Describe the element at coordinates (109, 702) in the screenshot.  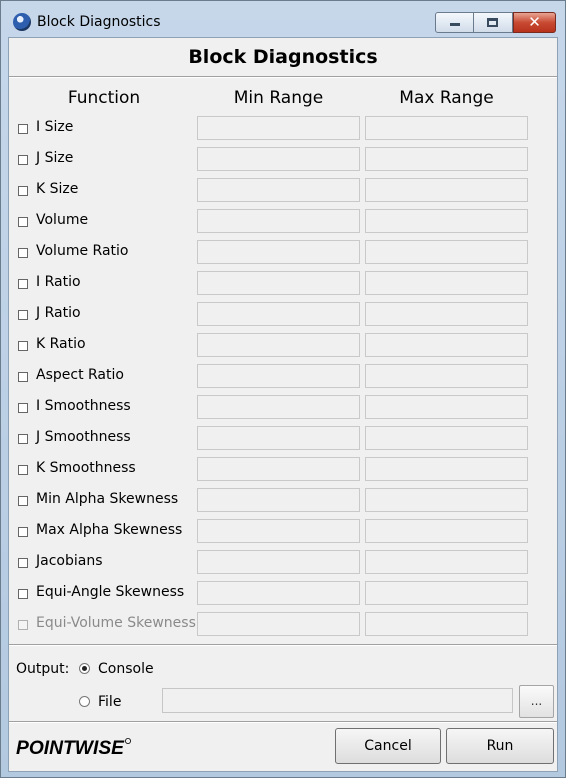
I see `file-radio-label: File` at that location.